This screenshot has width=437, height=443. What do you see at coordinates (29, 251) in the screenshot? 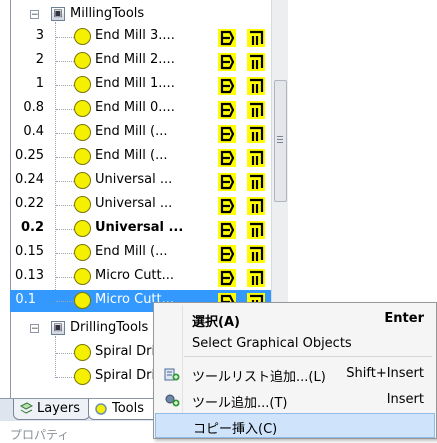
I see `tool-diameter: 0.15` at bounding box center [29, 251].